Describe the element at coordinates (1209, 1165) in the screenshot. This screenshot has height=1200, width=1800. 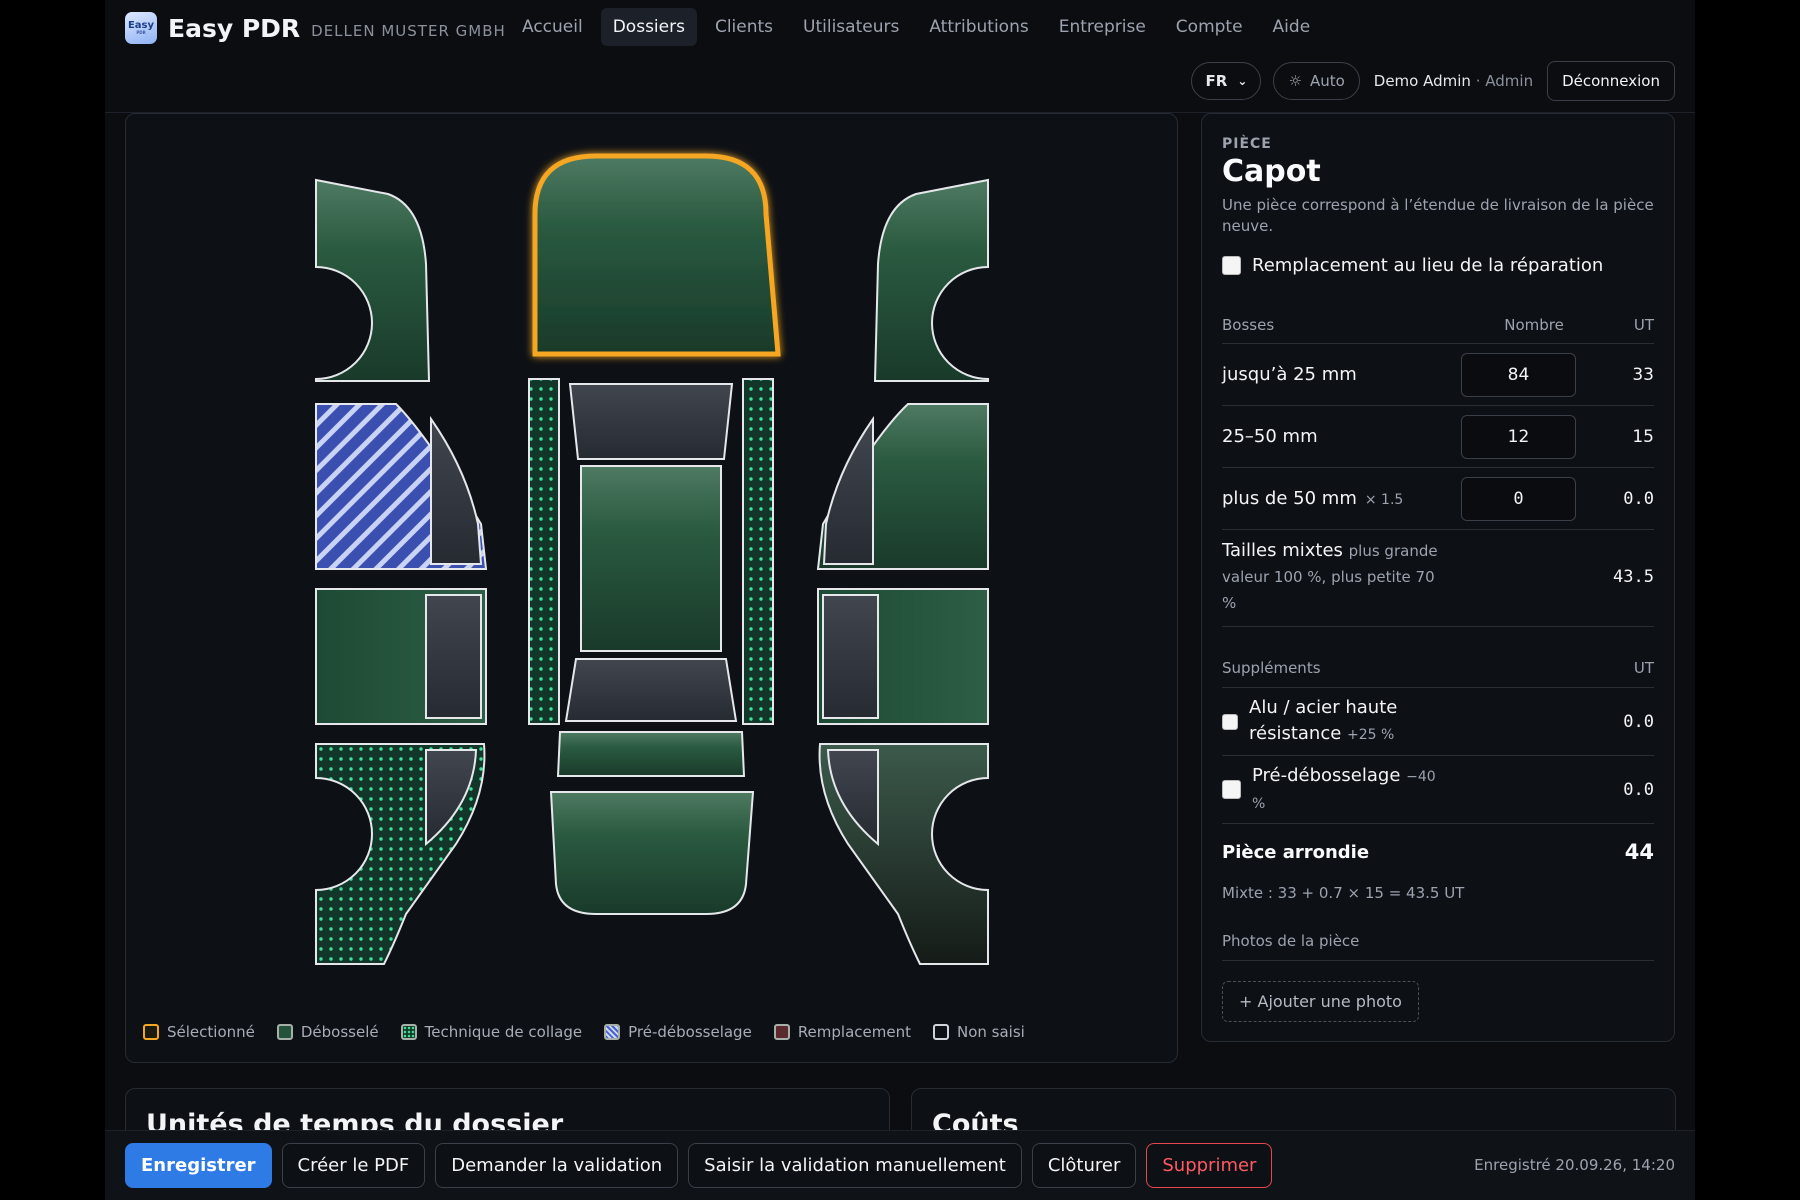
I see `delete-button: Supprimer` at that location.